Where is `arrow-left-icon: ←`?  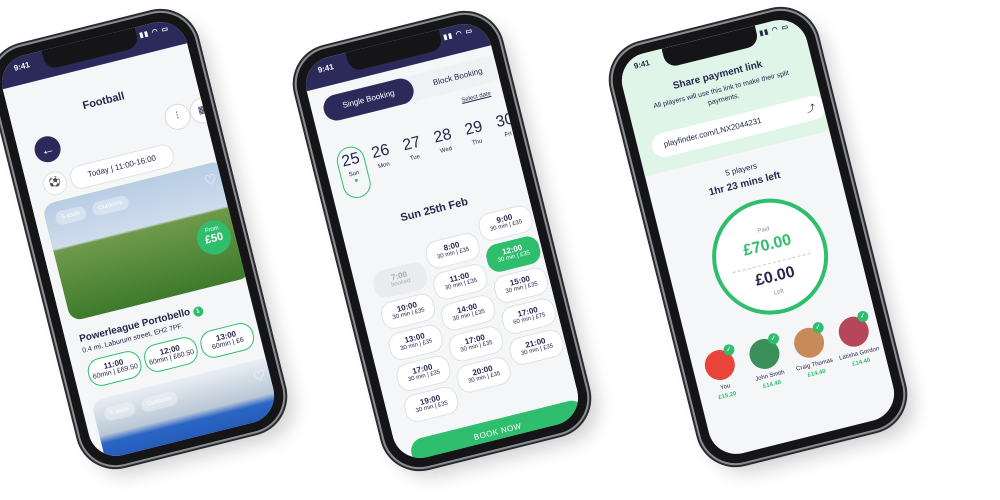
arrow-left-icon: ← is located at coordinates (47, 149).